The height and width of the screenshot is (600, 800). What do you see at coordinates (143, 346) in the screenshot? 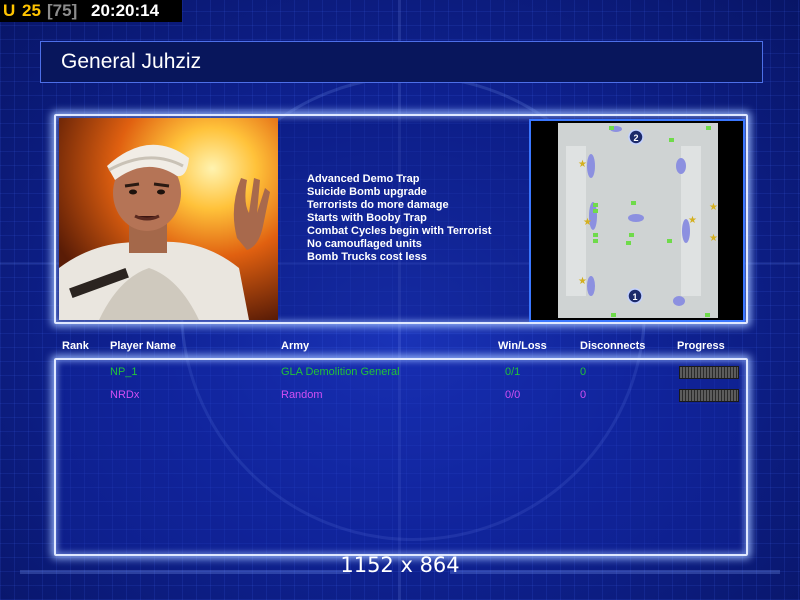
I see `column-header-player-name: Player Name` at bounding box center [143, 346].